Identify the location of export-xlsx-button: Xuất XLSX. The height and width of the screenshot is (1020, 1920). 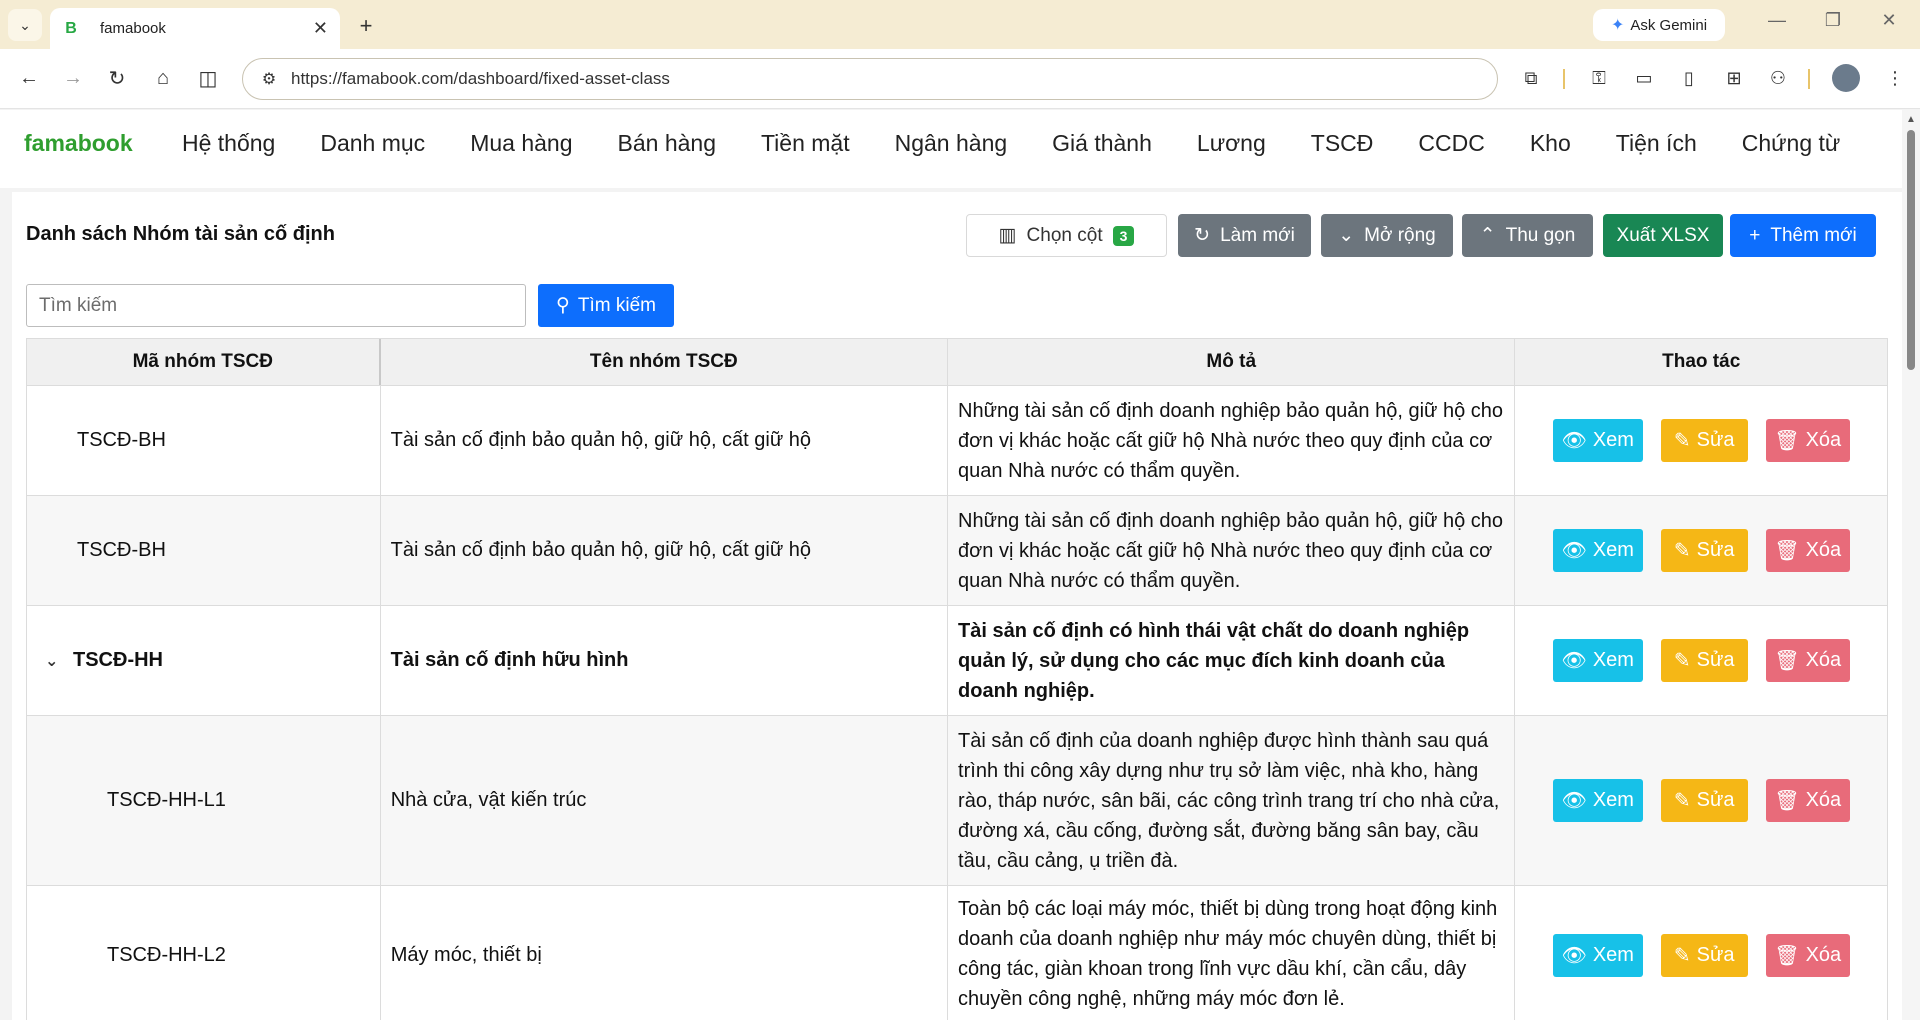
(1663, 235).